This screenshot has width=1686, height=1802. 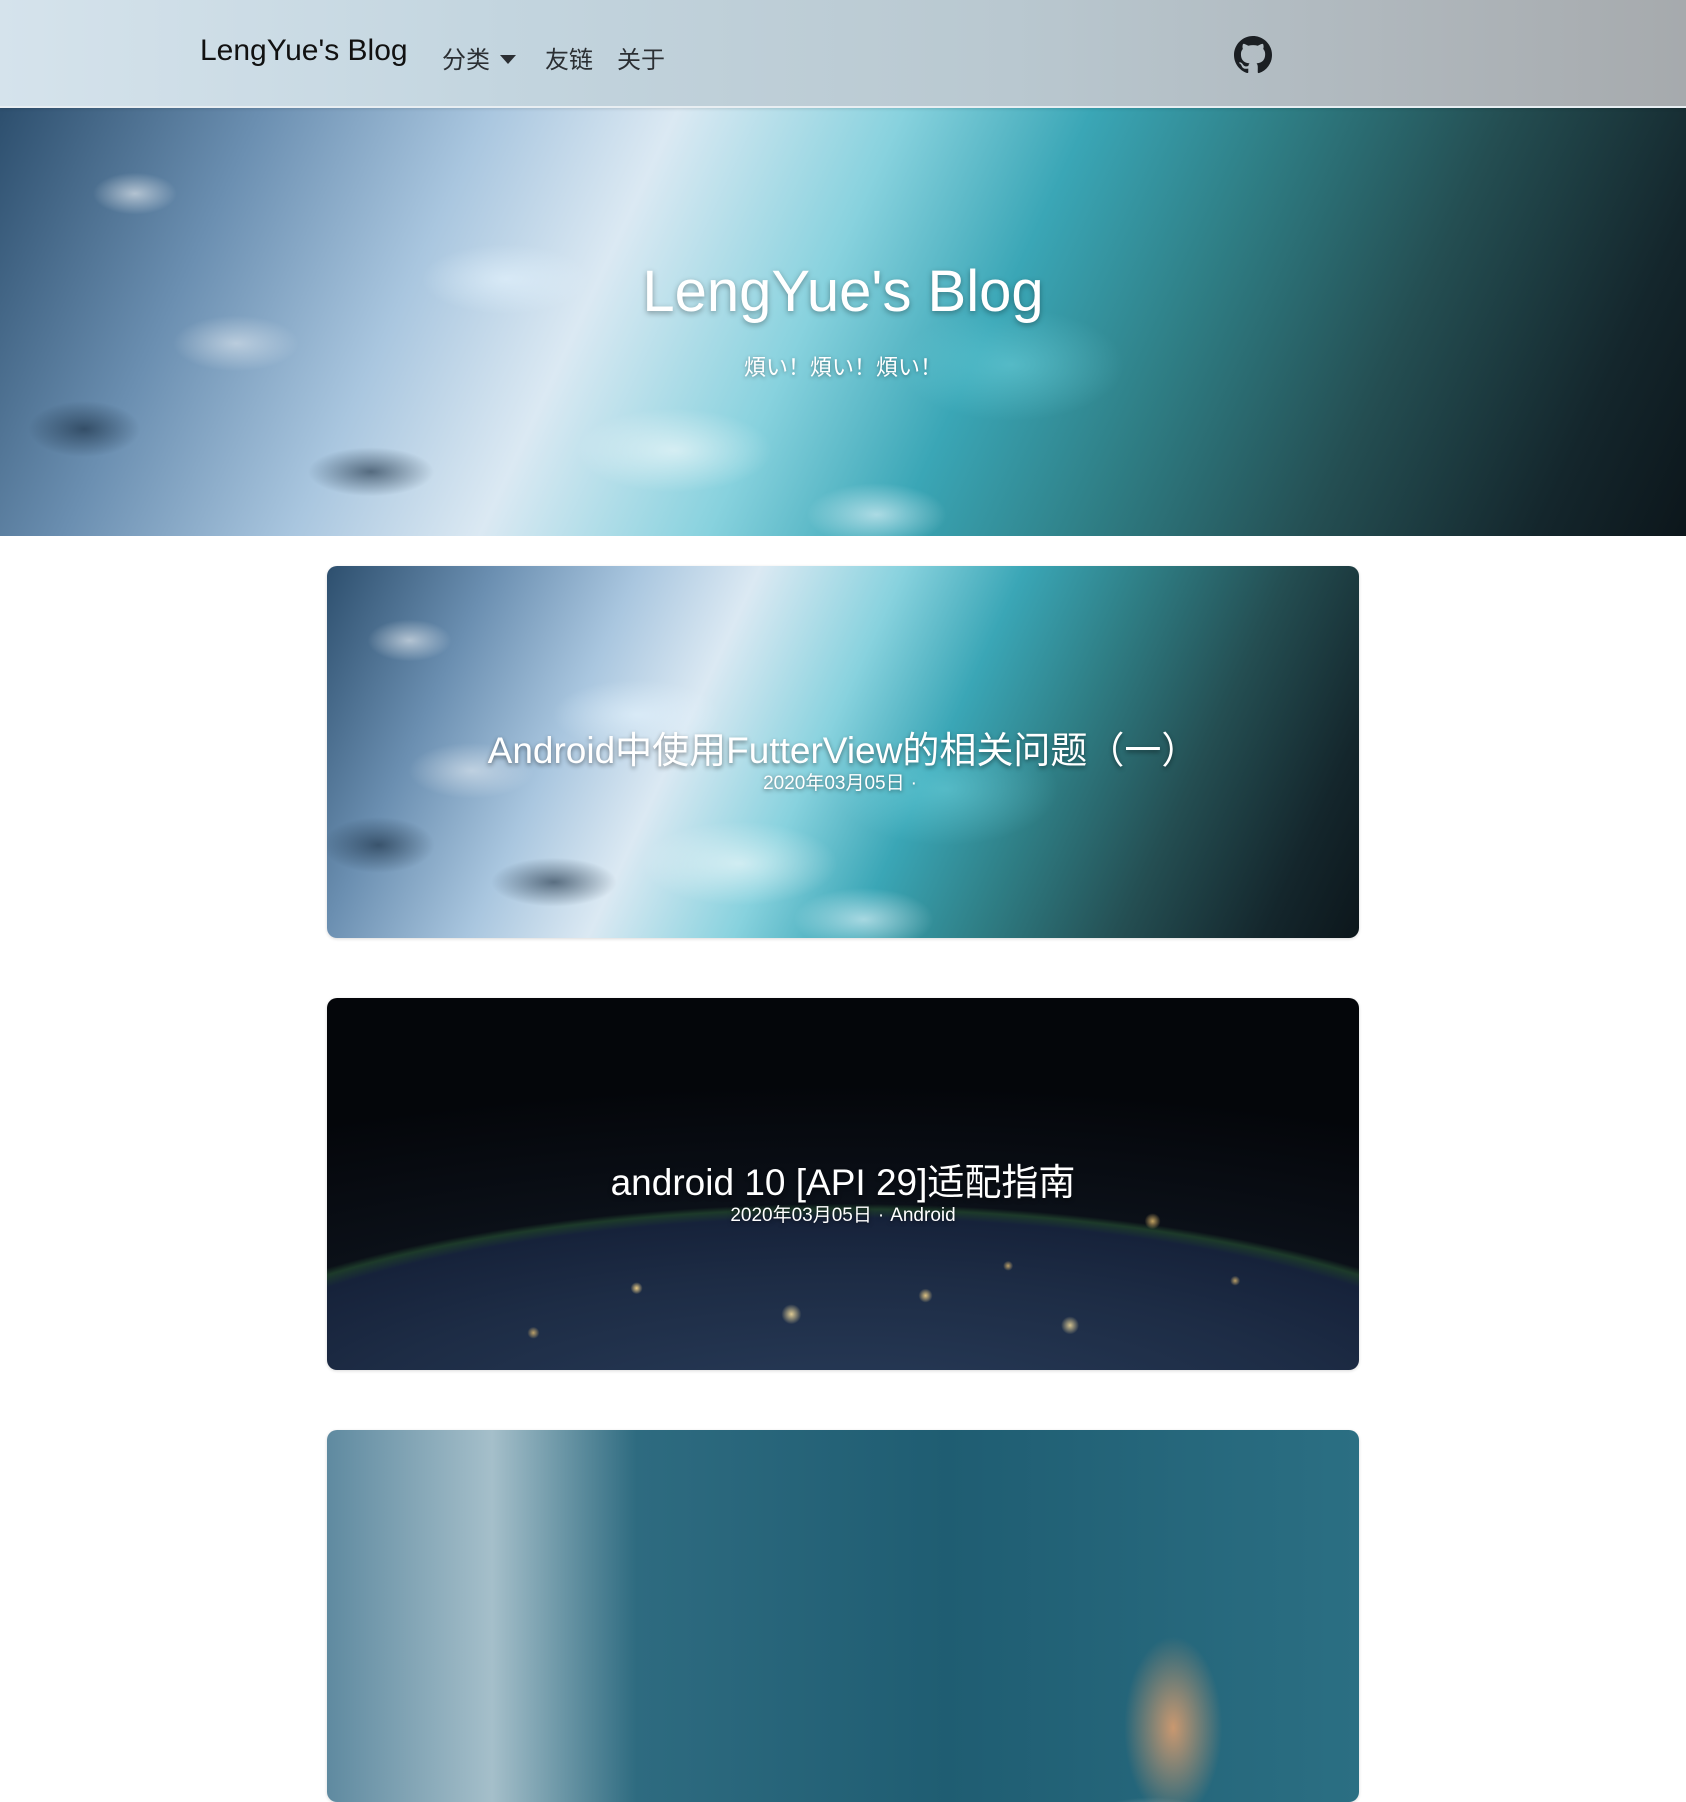 I want to click on nav-item-categories-dropdown: 分类, so click(x=479, y=57).